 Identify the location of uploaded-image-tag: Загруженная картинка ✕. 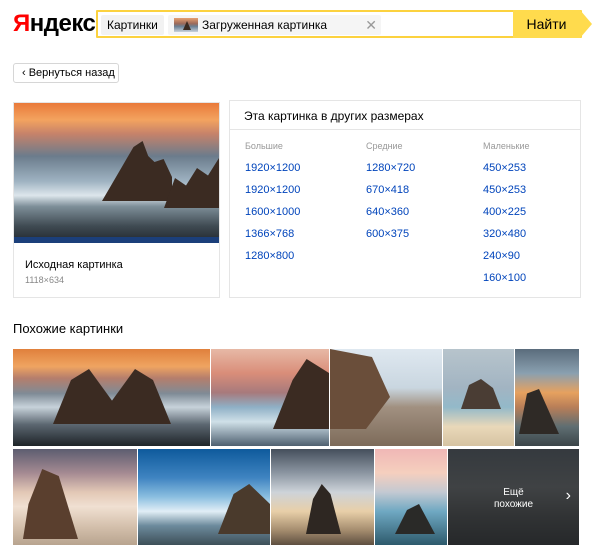
(274, 25).